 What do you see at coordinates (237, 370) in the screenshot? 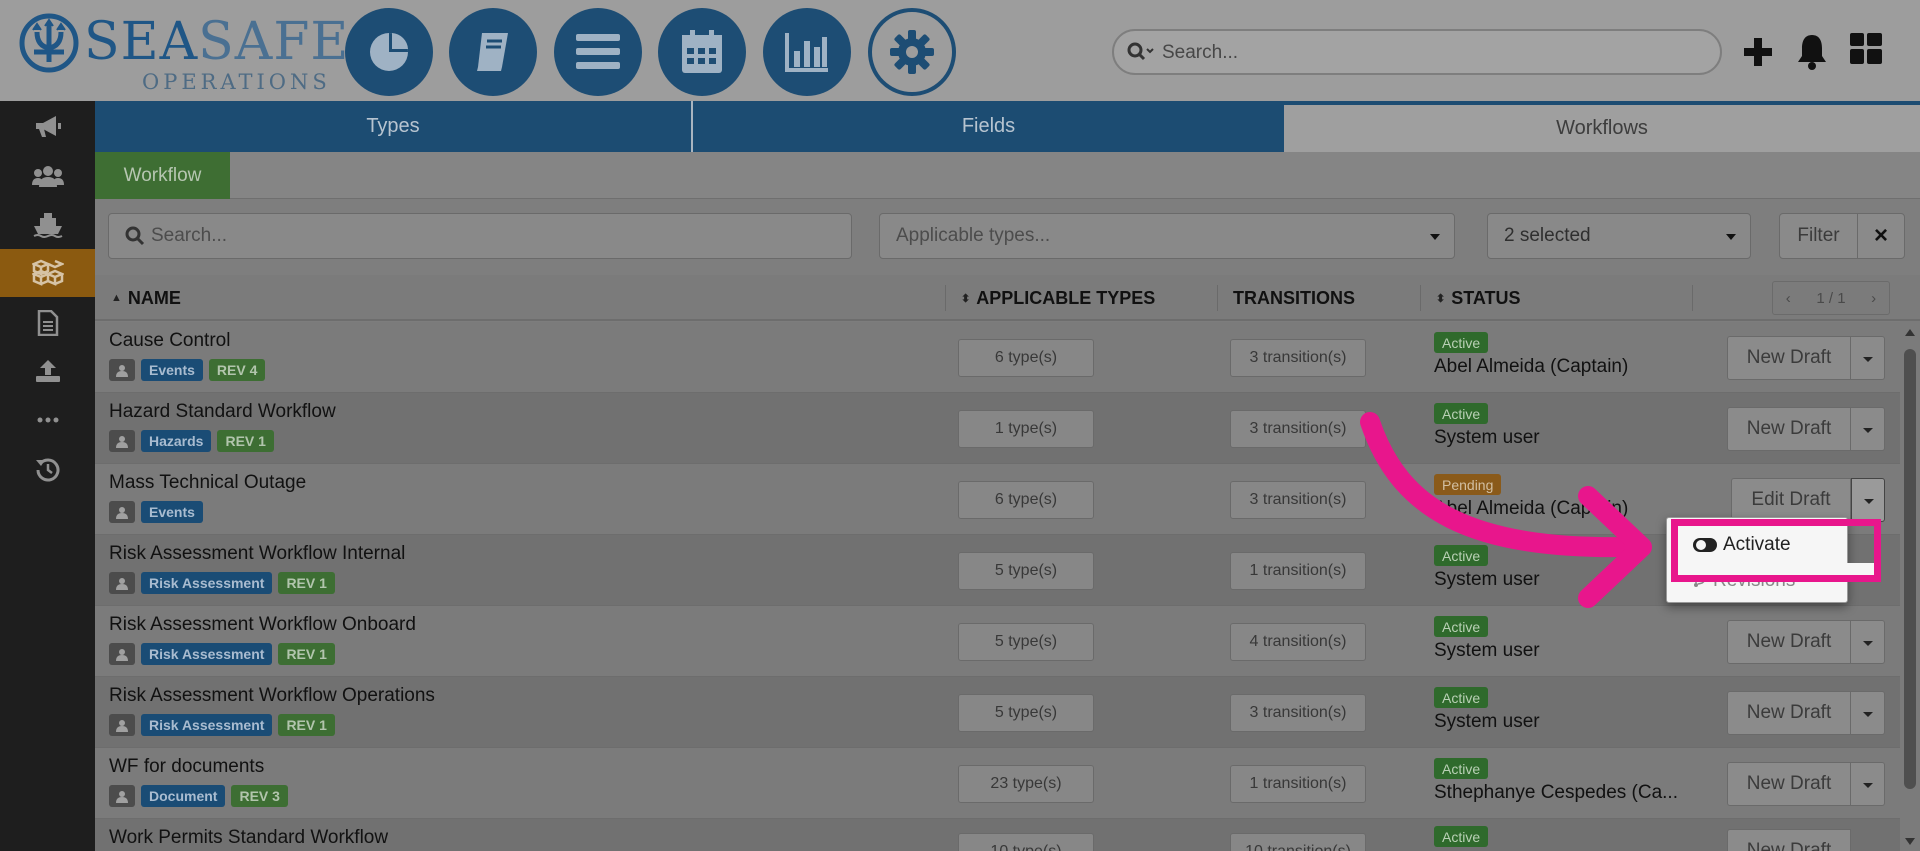
I see `revision-tag: REV 4` at bounding box center [237, 370].